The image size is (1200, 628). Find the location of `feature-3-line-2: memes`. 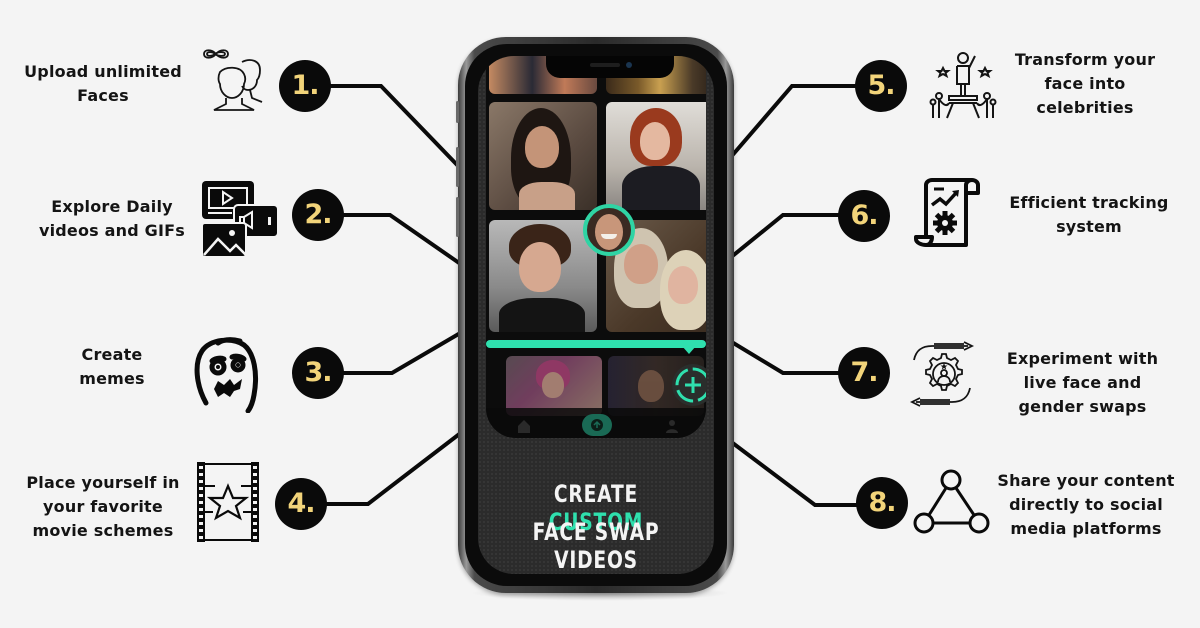

feature-3-line-2: memes is located at coordinates (112, 378).